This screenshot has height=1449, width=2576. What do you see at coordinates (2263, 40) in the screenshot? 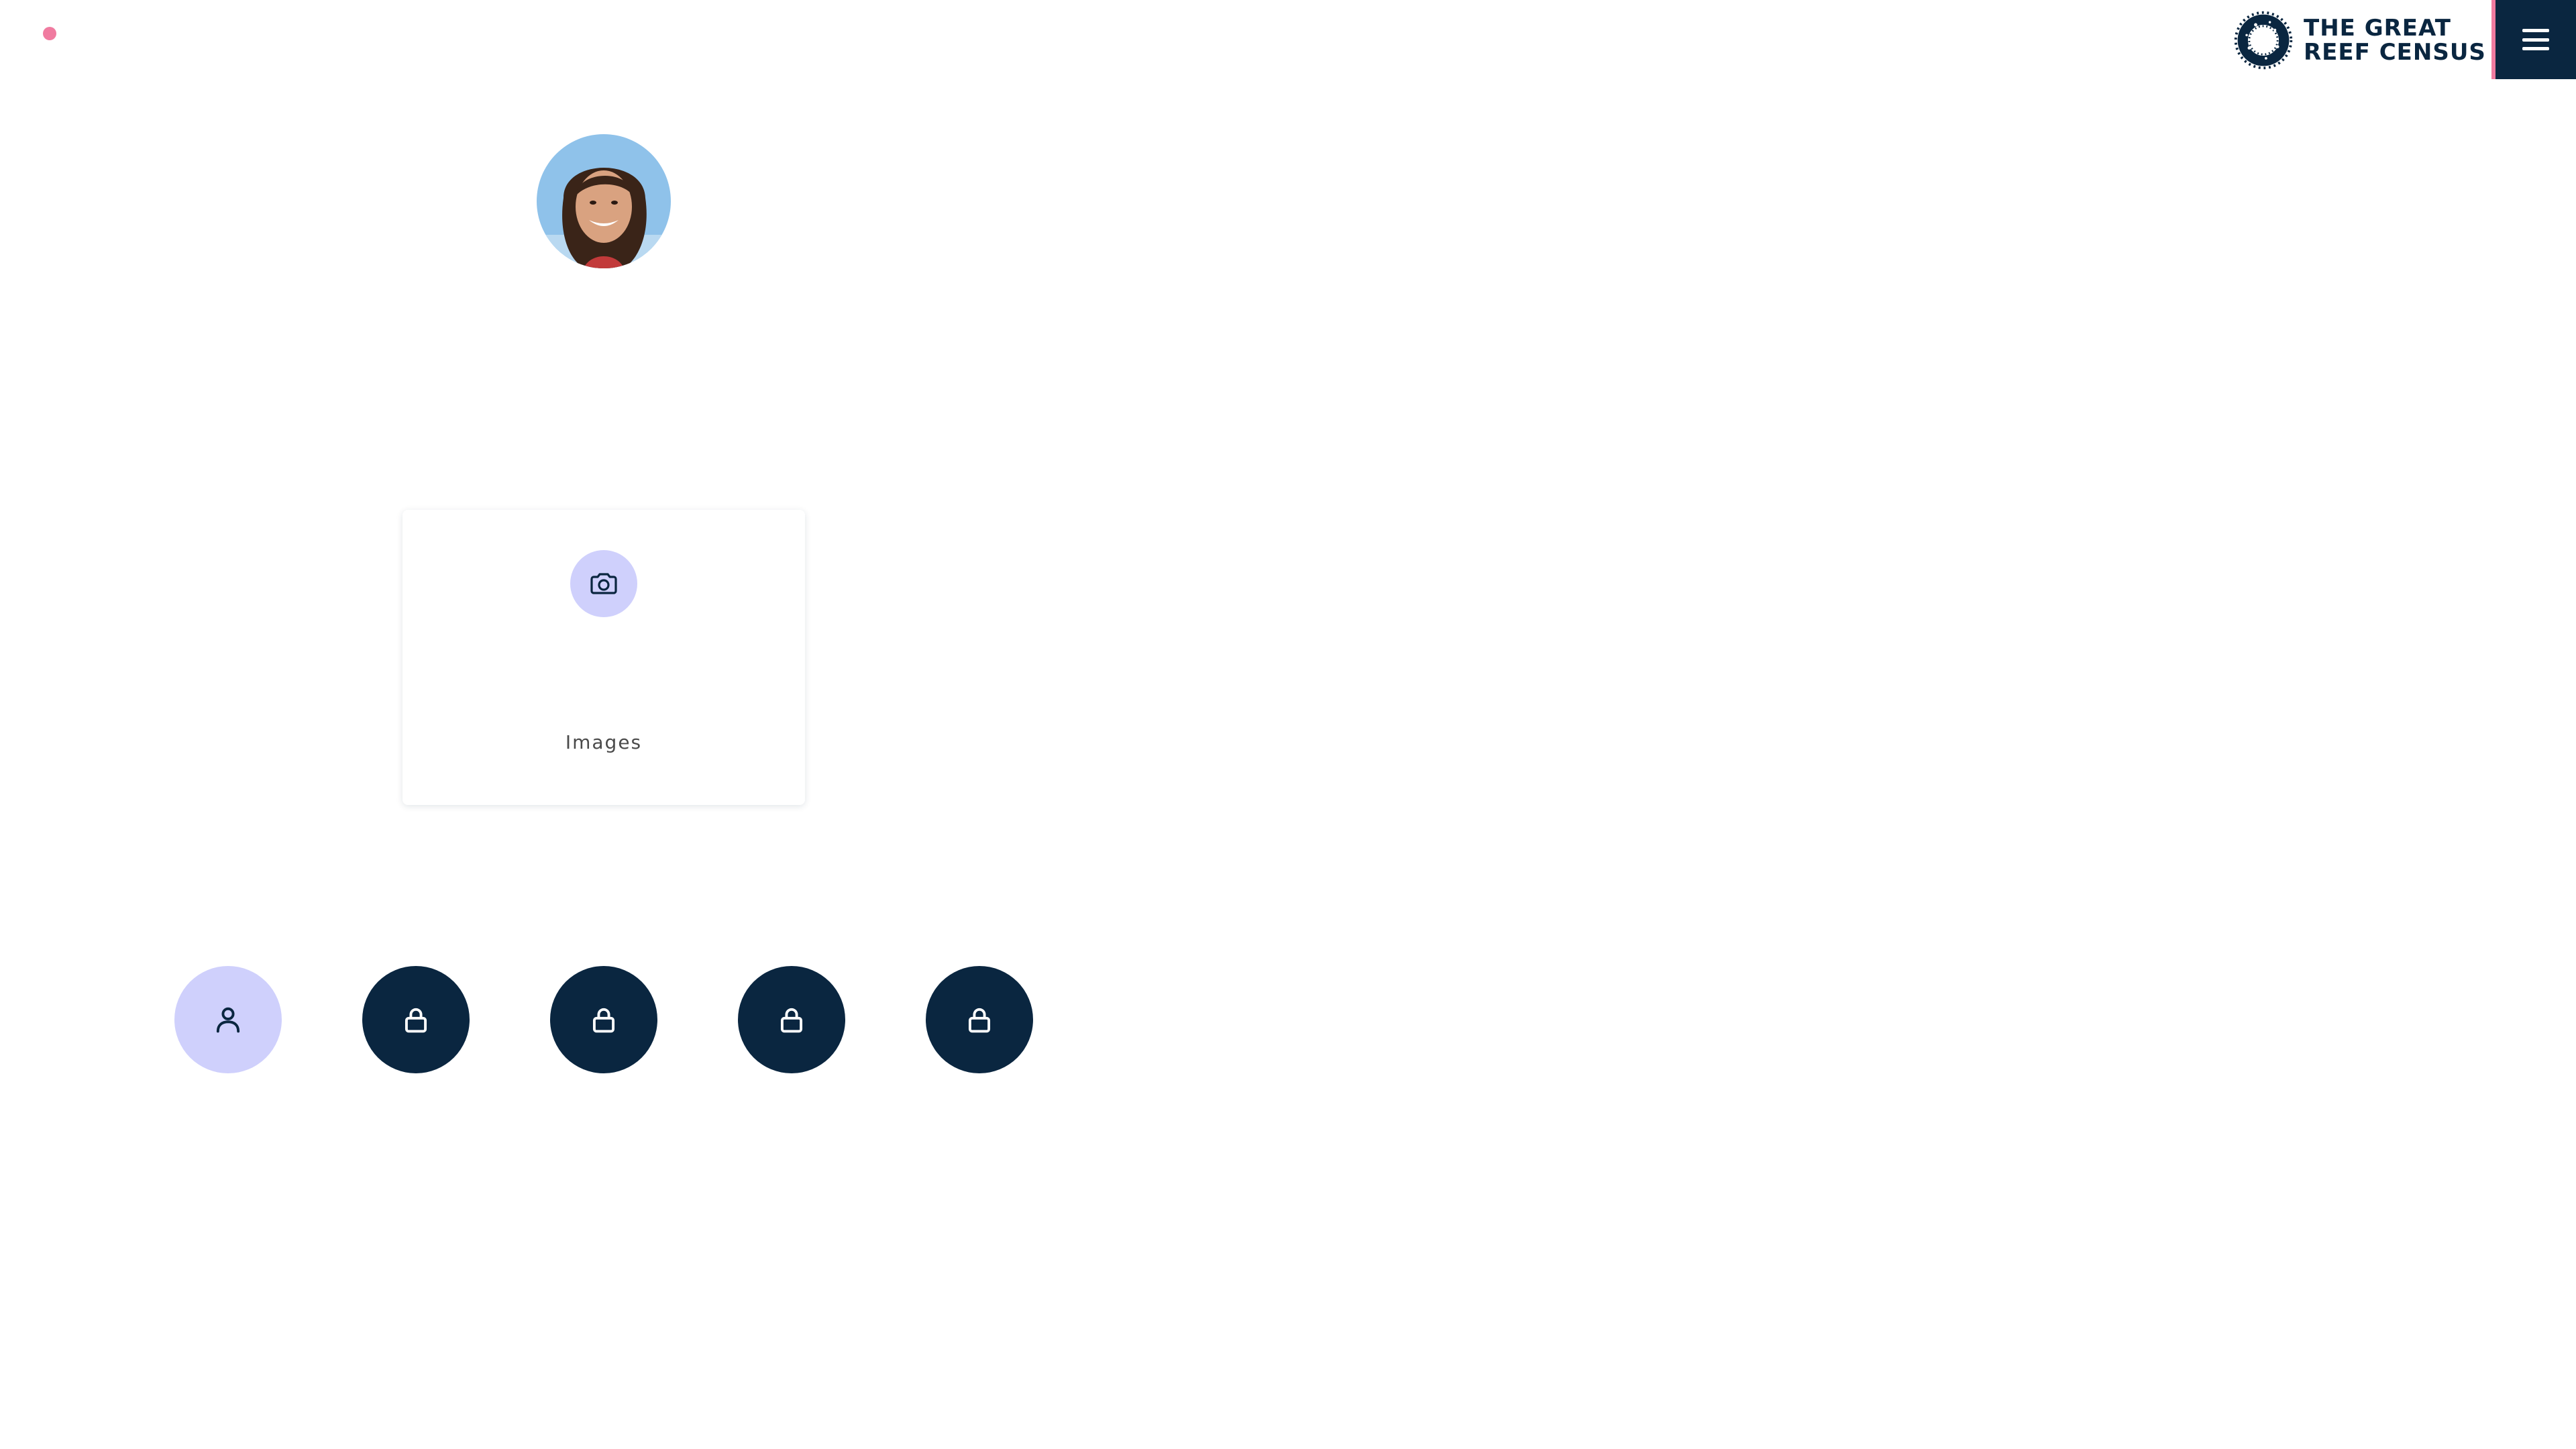
I see `reef-ring-logo-icon` at bounding box center [2263, 40].